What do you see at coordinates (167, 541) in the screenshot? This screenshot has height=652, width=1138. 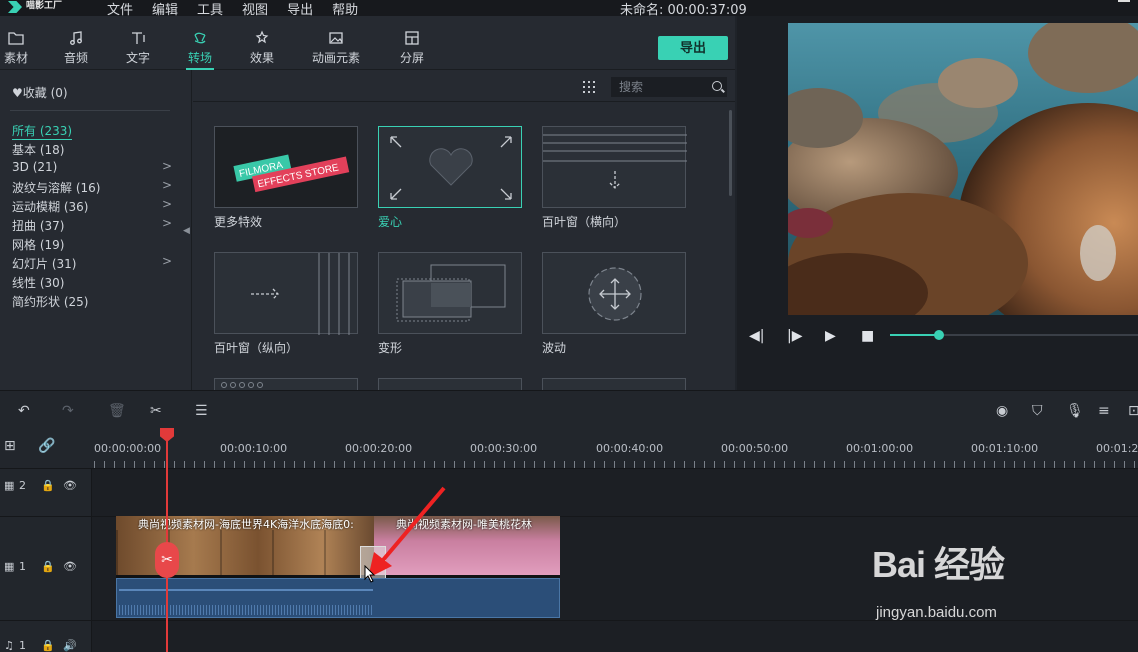 I see `playhead-line` at bounding box center [167, 541].